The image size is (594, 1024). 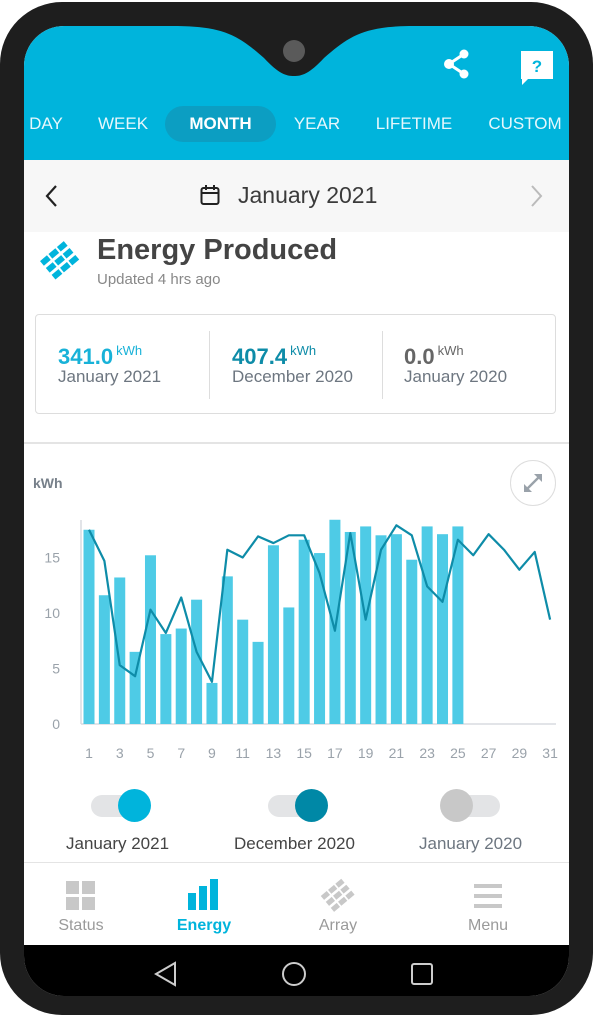 I want to click on period-tabs: DAY WEEK MONTH YEAR LIFETIME CUSTOM, so click(x=296, y=124).